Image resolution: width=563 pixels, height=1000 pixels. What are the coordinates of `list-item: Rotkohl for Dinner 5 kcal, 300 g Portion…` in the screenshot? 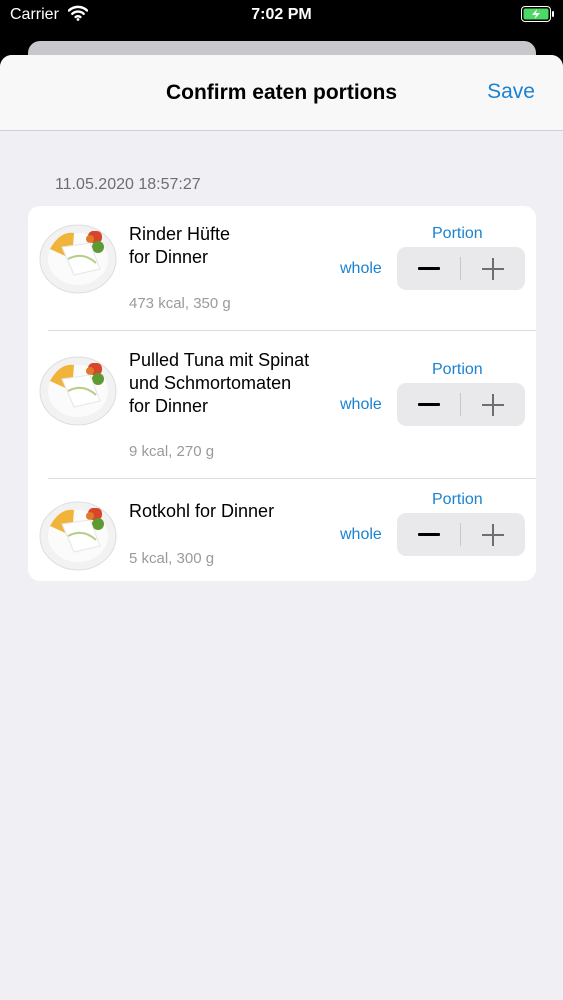 It's located at (282, 530).